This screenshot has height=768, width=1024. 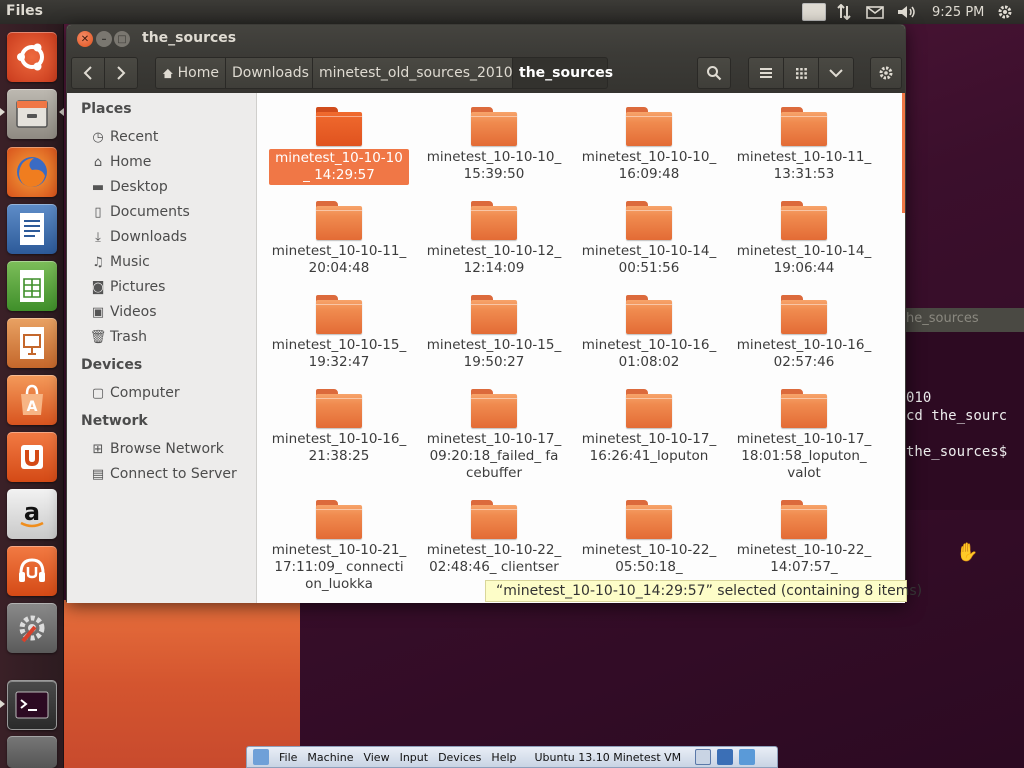 I want to click on scrollbar, so click(x=903, y=153).